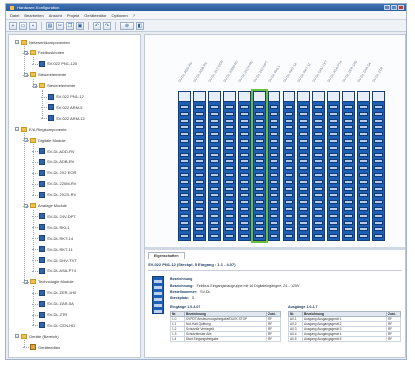 This screenshot has height=365, width=415. Describe the element at coordinates (58, 260) in the screenshot. I see `tree-item: SV-DL DHV-TXT` at that location.